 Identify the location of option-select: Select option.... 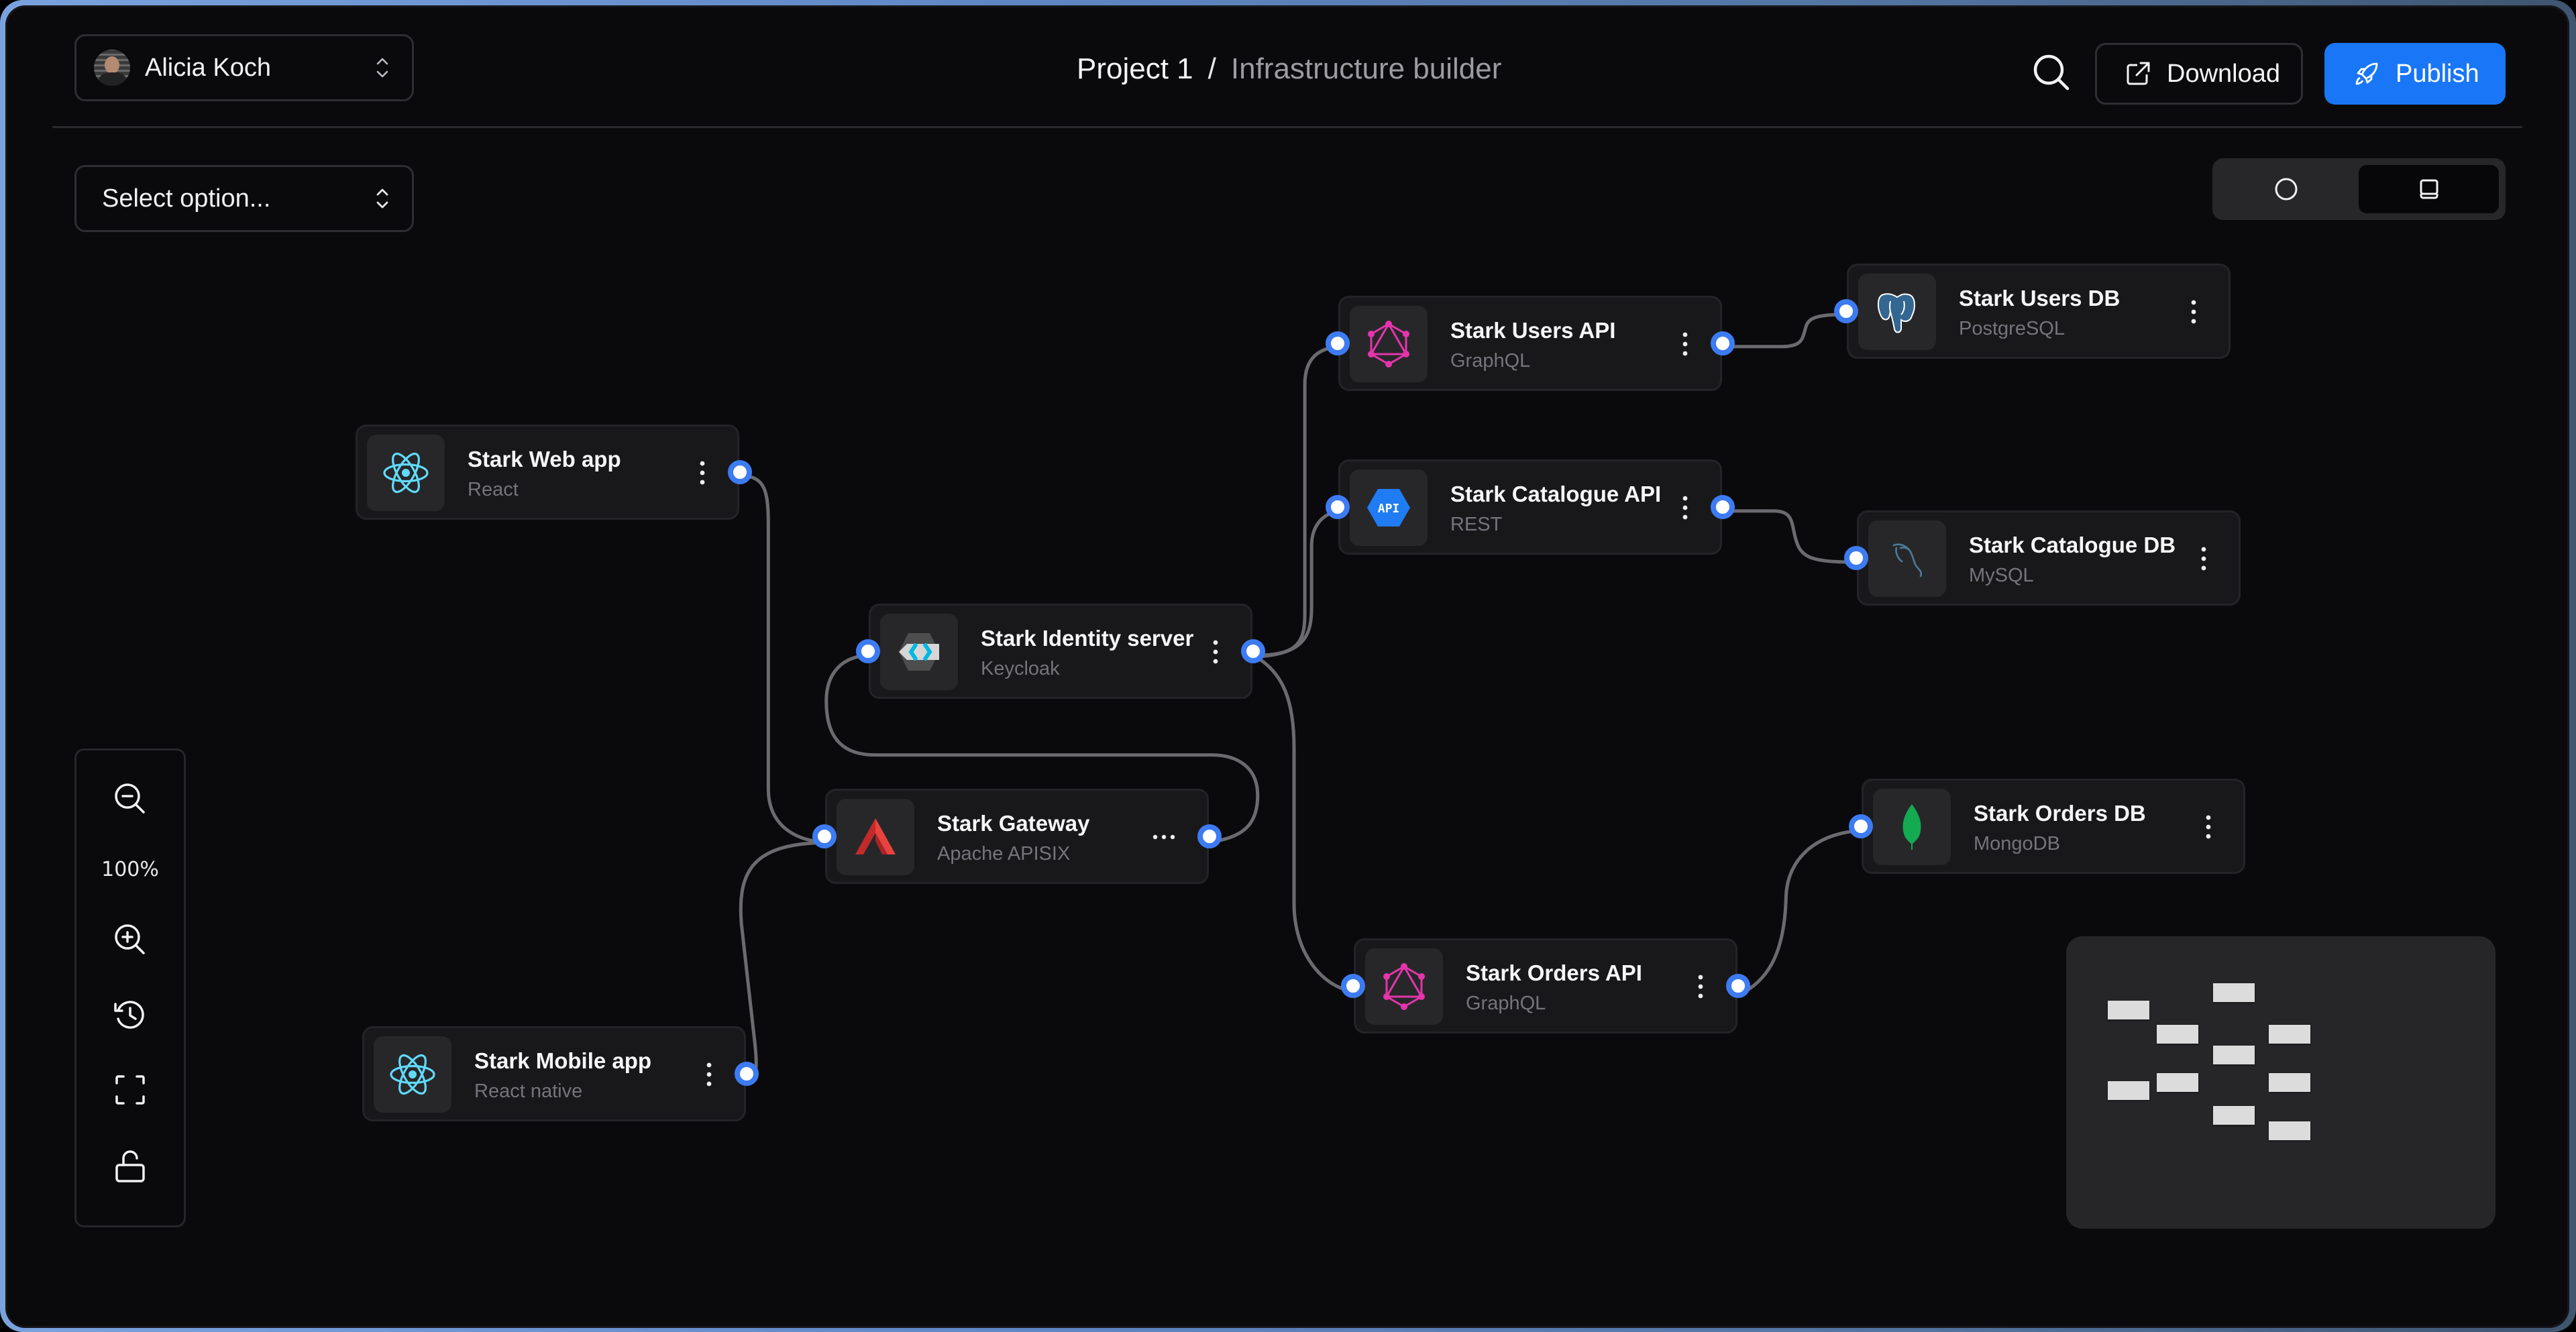
(244, 199).